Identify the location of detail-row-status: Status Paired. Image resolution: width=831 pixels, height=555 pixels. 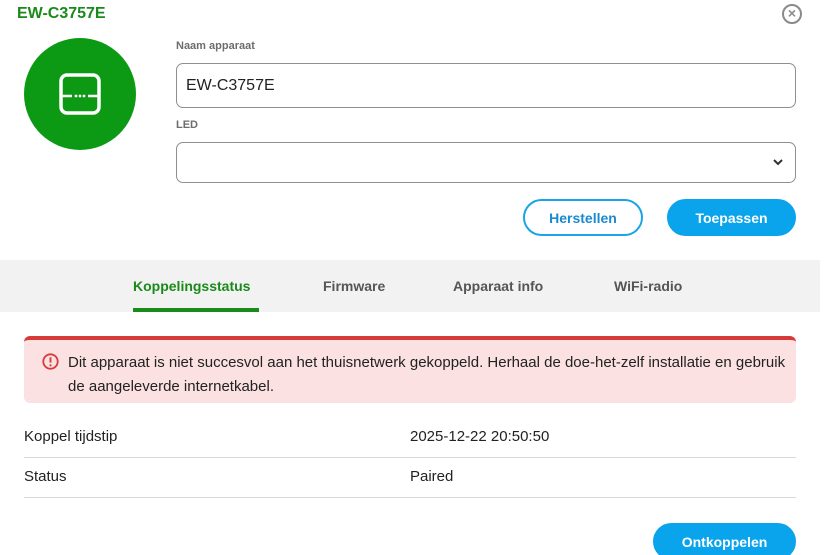
(410, 478).